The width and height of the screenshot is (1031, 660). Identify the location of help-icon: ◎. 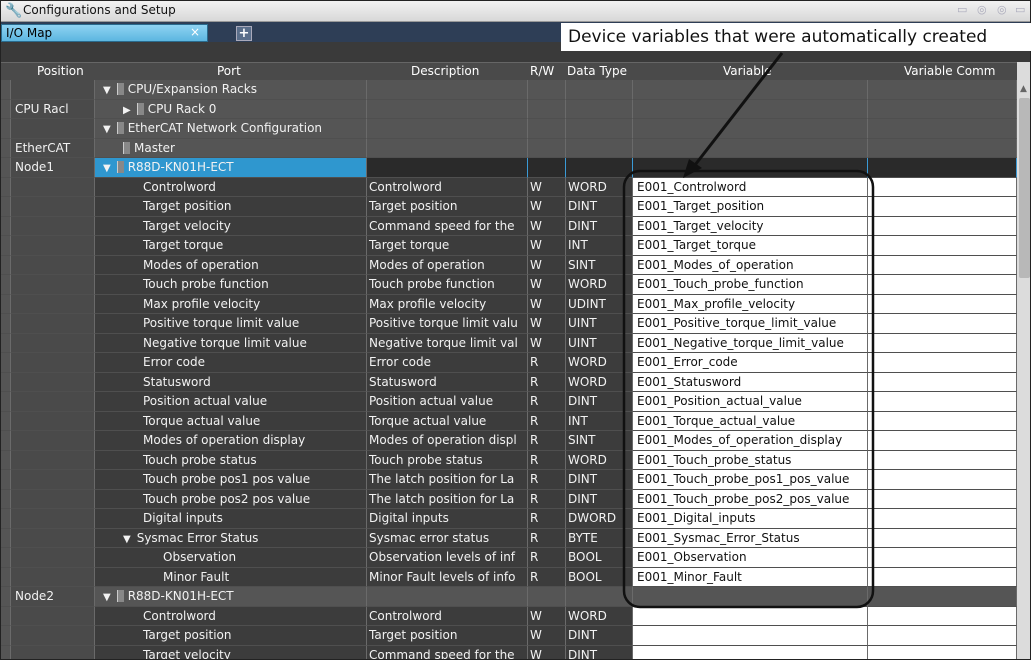
(1002, 9).